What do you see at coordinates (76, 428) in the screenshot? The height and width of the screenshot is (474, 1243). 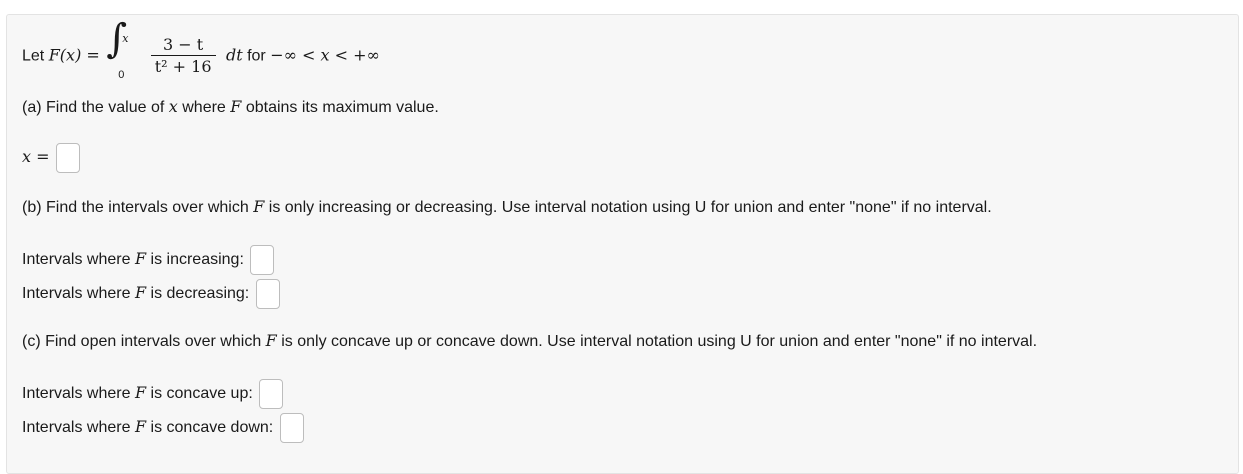 I see `concave-down-label-prefix: Intervals where` at bounding box center [76, 428].